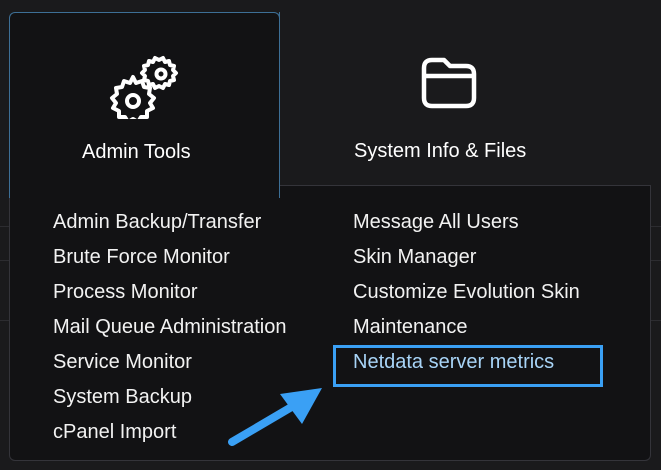  I want to click on active-tab-border, so click(279, 99).